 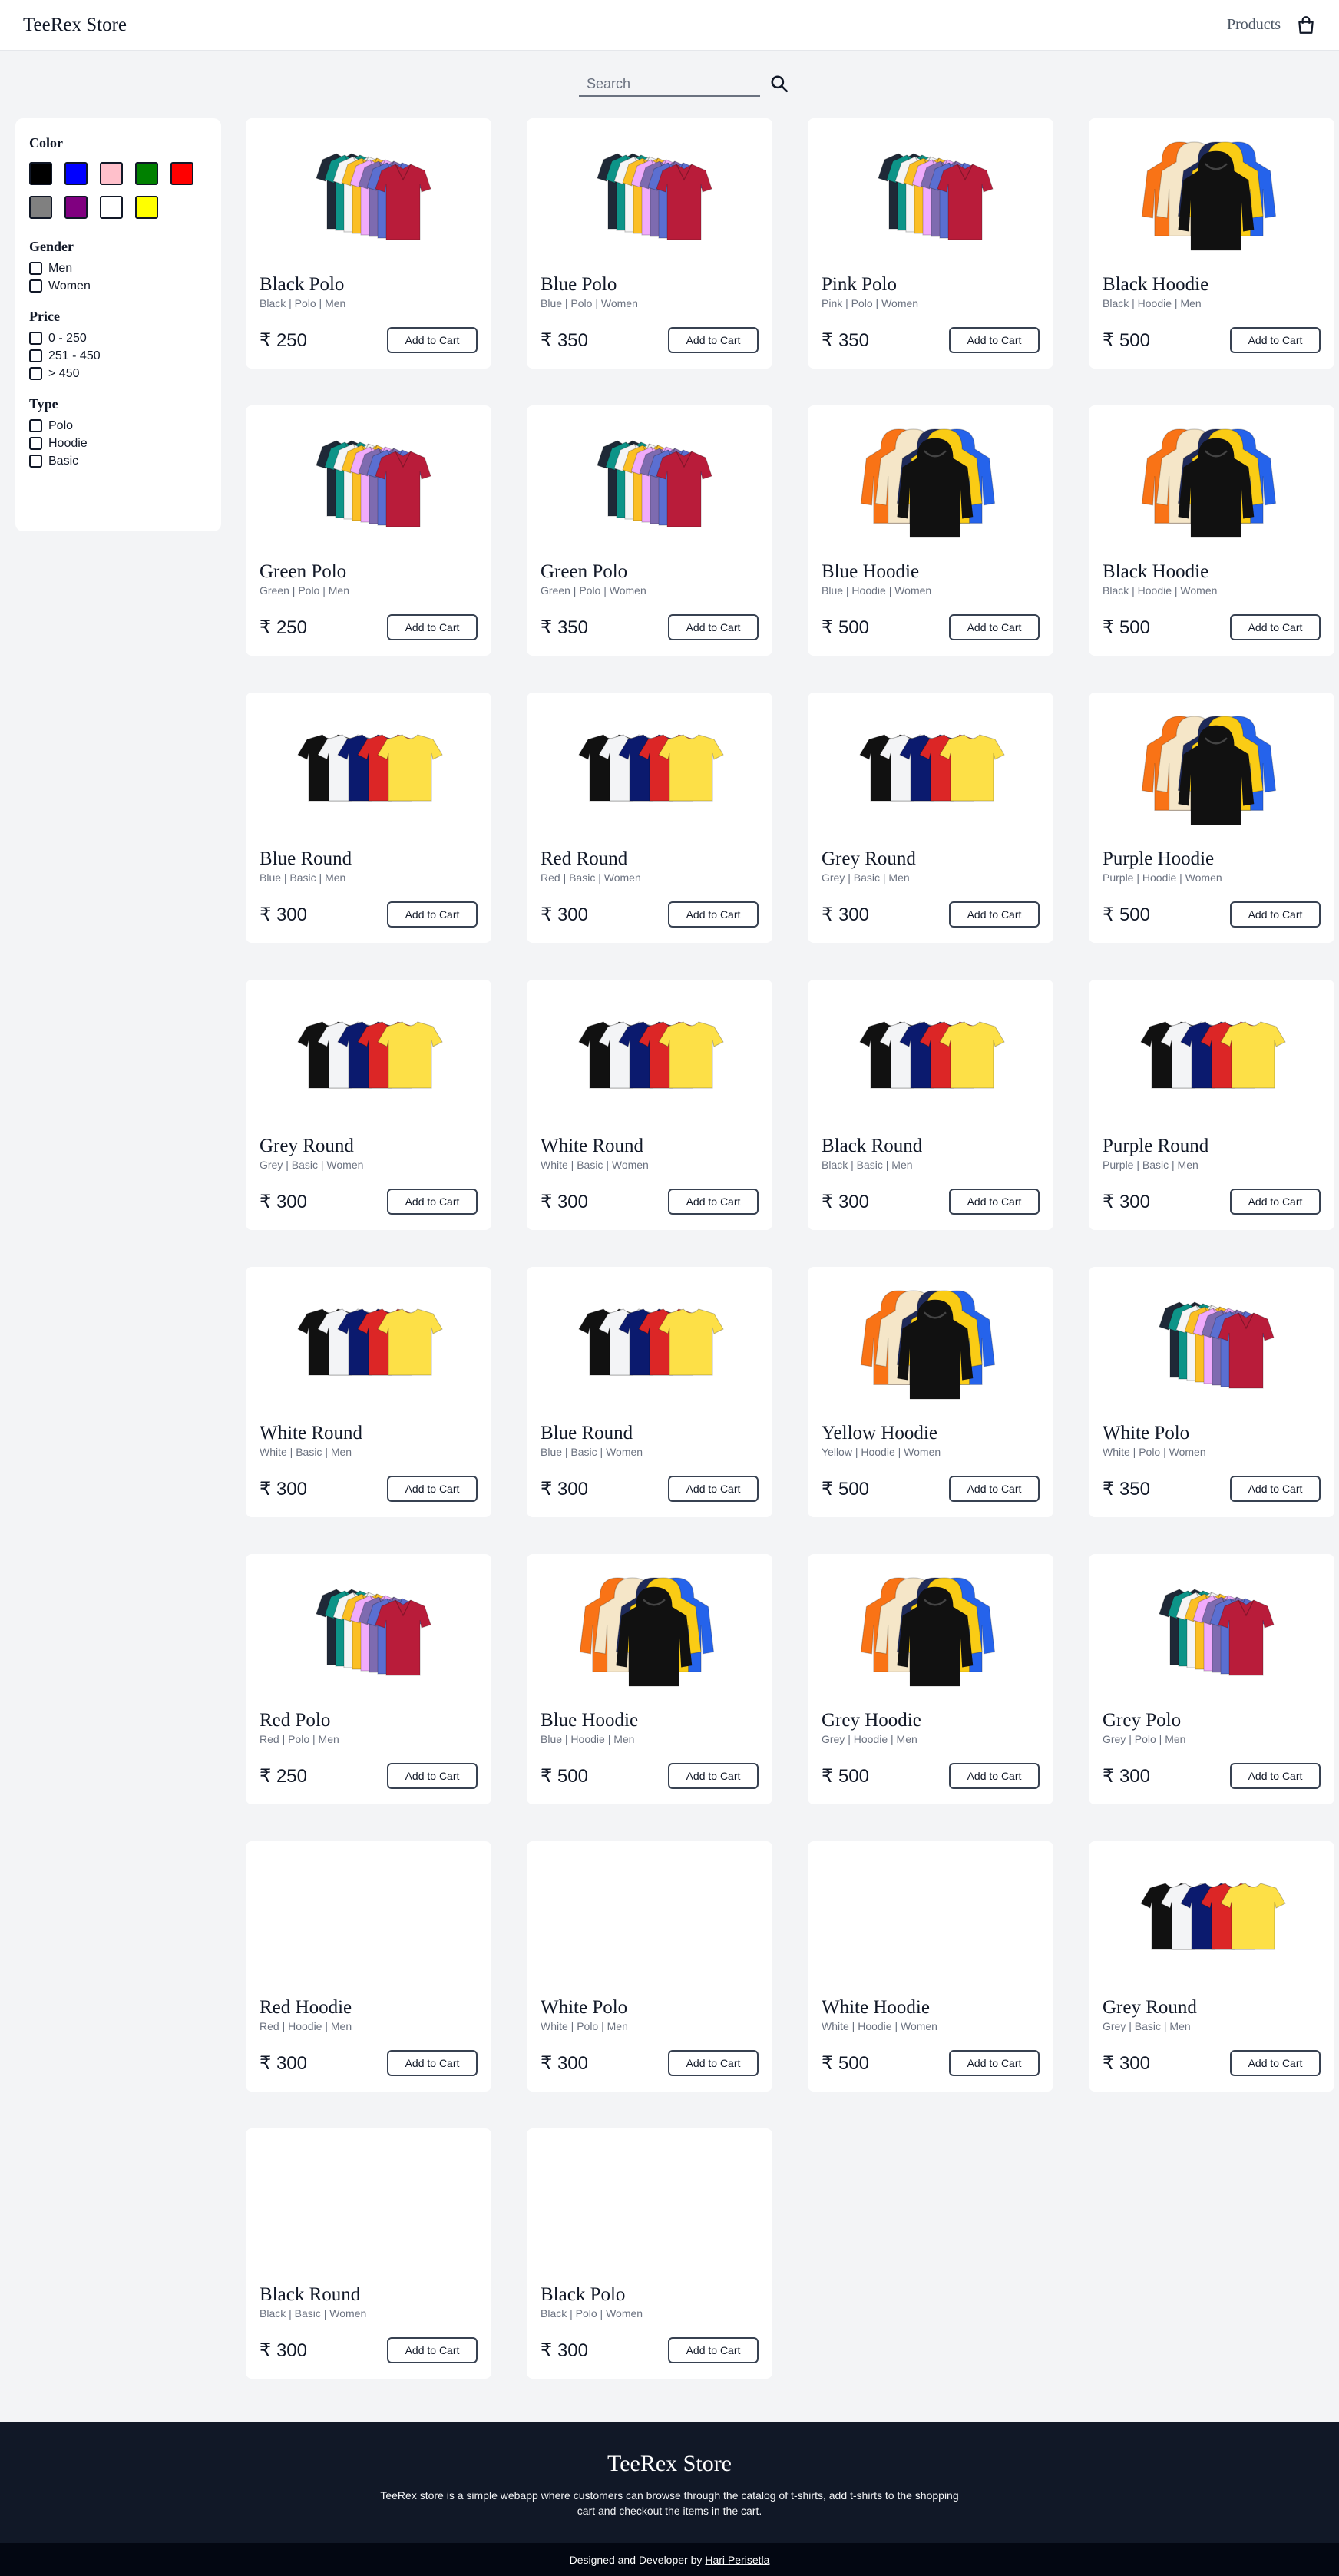 What do you see at coordinates (118, 338) in the screenshot?
I see `price-option: 0 - 250` at bounding box center [118, 338].